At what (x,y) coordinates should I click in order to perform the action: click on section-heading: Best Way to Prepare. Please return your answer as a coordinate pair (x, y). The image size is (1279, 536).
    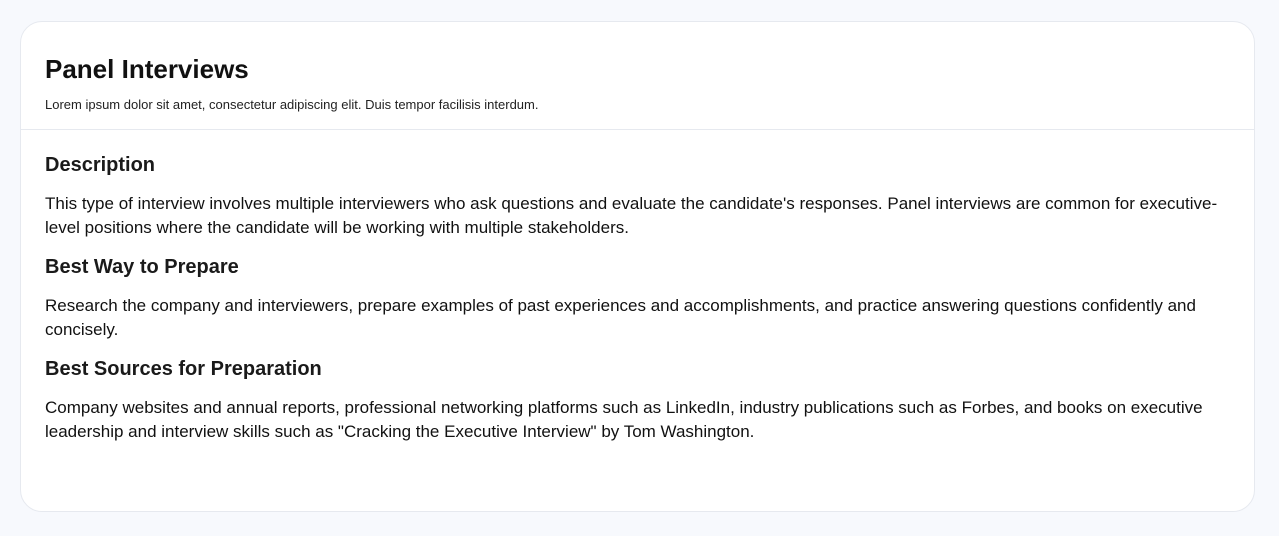
    Looking at the image, I should click on (142, 267).